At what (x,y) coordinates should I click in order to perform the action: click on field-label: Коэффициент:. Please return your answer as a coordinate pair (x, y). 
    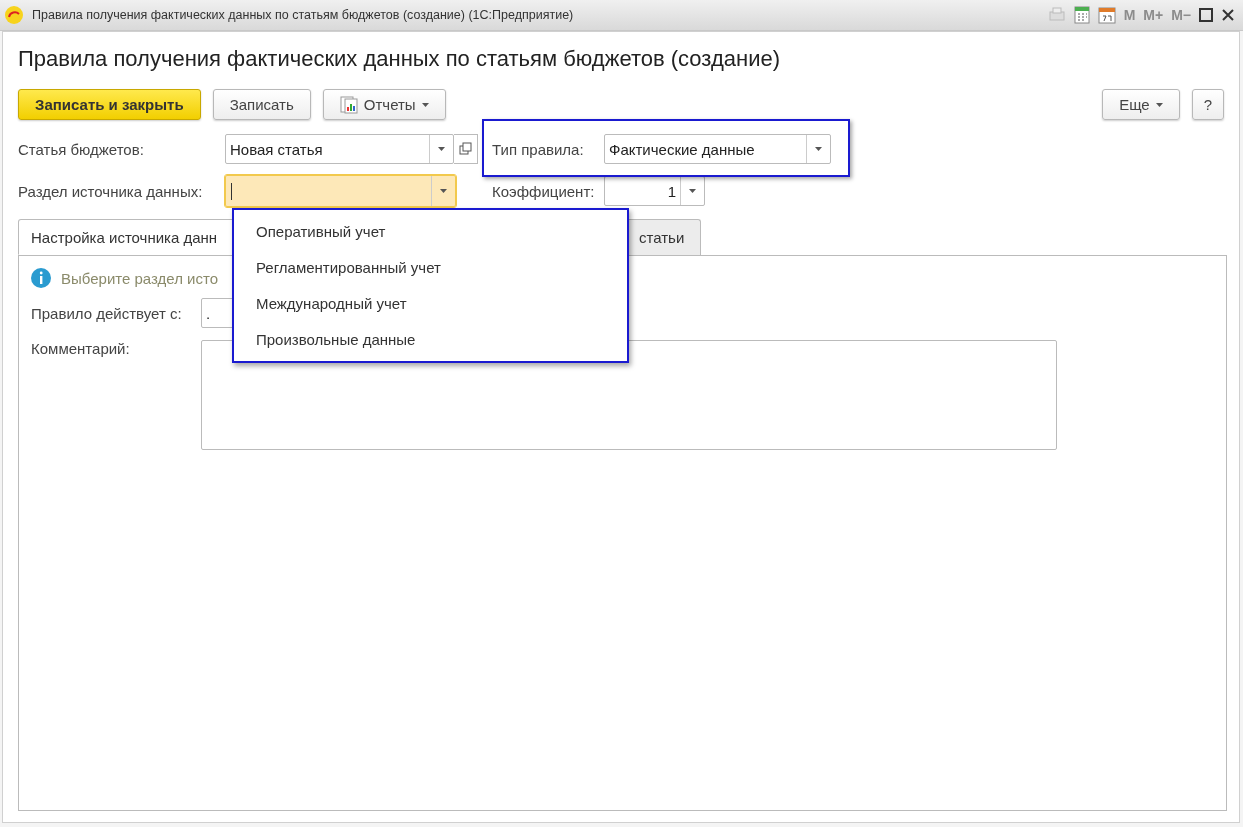
    Looking at the image, I should click on (544, 191).